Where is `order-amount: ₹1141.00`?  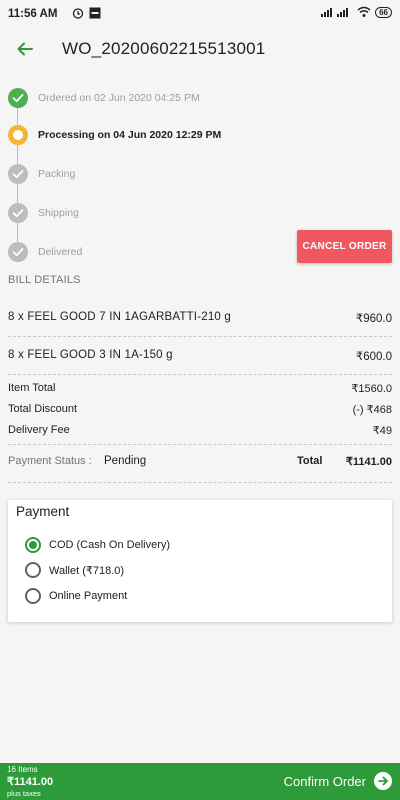 order-amount: ₹1141.00 is located at coordinates (30, 782).